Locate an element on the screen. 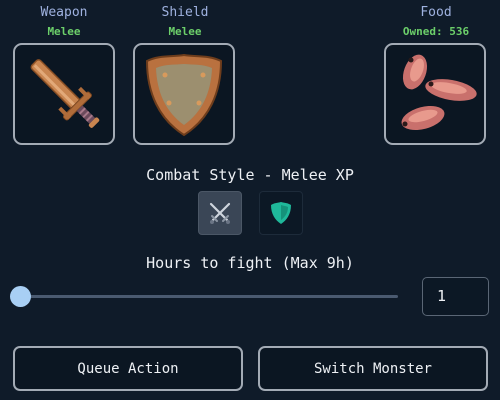 This screenshot has width=500, height=400. hours-slider-track is located at coordinates (209, 296).